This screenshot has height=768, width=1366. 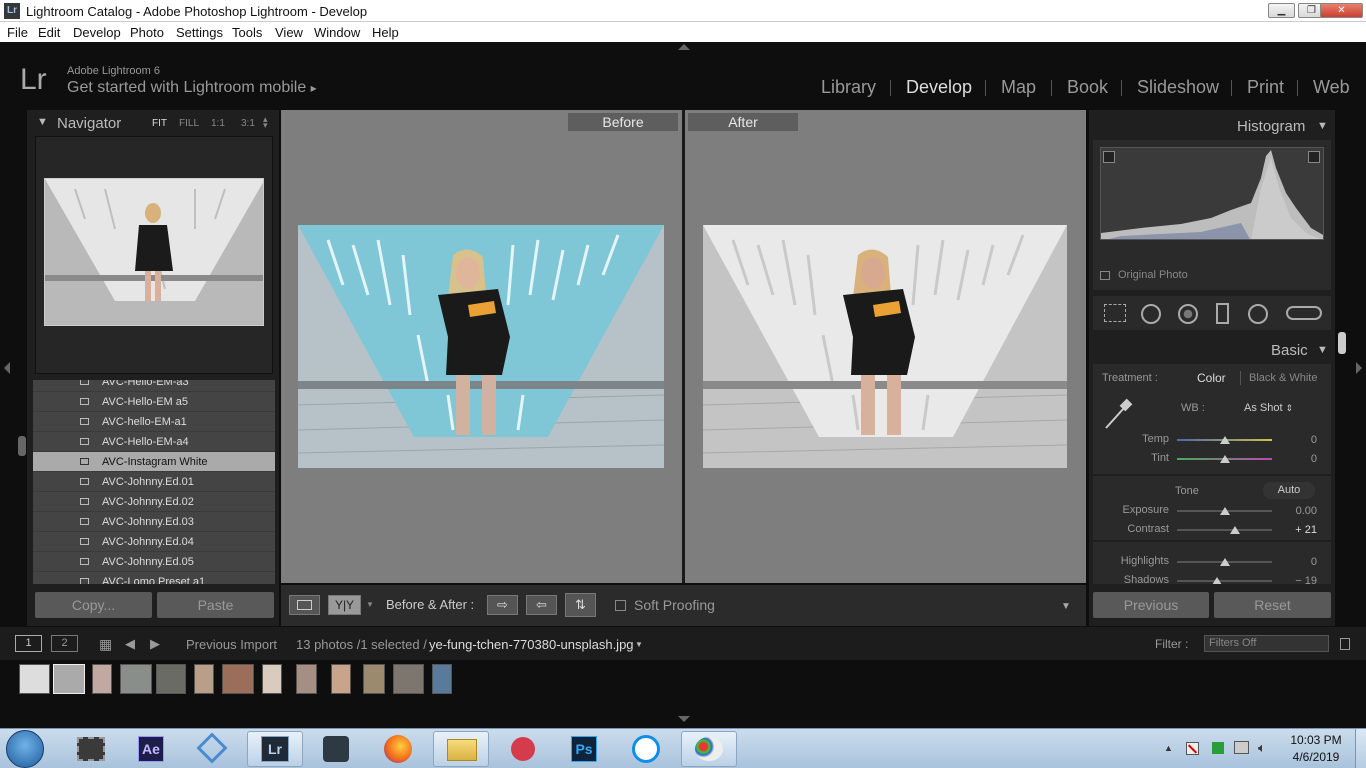 I want to click on red-eye-icon, so click(x=1188, y=314).